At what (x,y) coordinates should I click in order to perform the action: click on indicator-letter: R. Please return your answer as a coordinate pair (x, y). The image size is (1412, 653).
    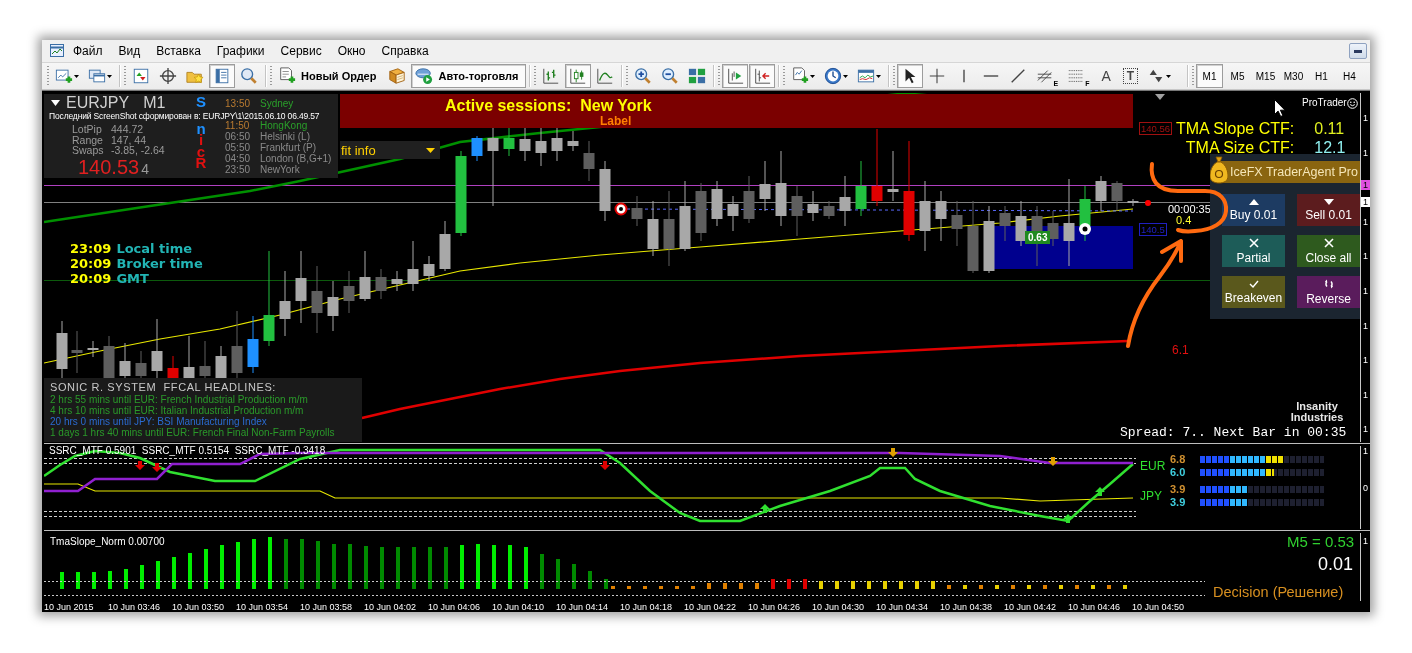
    Looking at the image, I should click on (201, 163).